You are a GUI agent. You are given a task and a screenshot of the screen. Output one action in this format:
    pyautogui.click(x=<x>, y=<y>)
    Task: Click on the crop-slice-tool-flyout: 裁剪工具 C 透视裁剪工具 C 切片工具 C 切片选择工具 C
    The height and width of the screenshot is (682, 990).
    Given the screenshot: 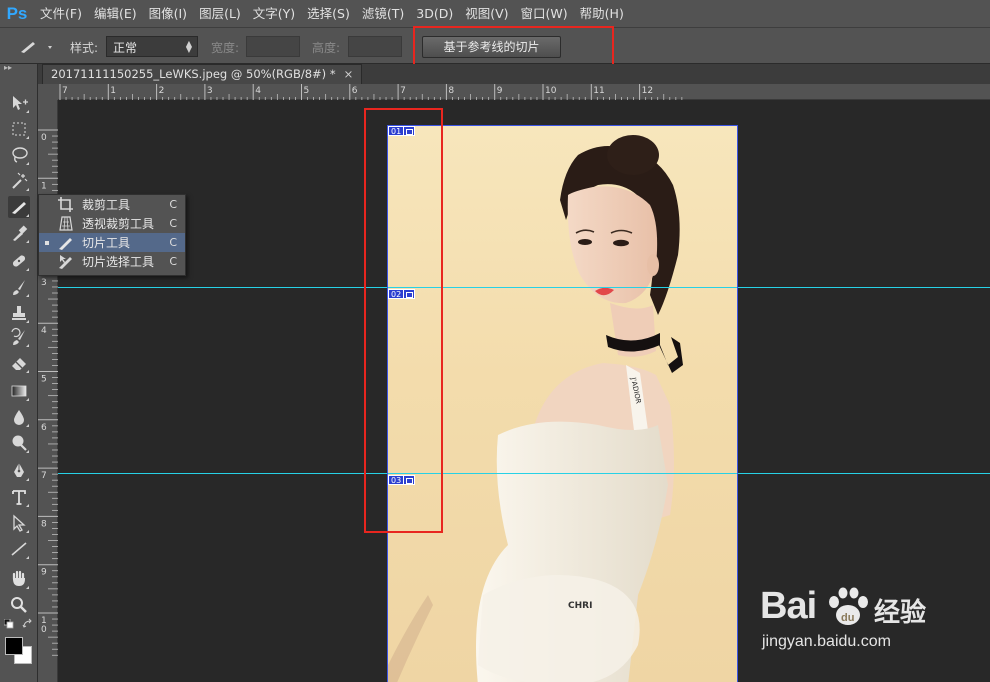 What is the action you would take?
    pyautogui.click(x=112, y=235)
    